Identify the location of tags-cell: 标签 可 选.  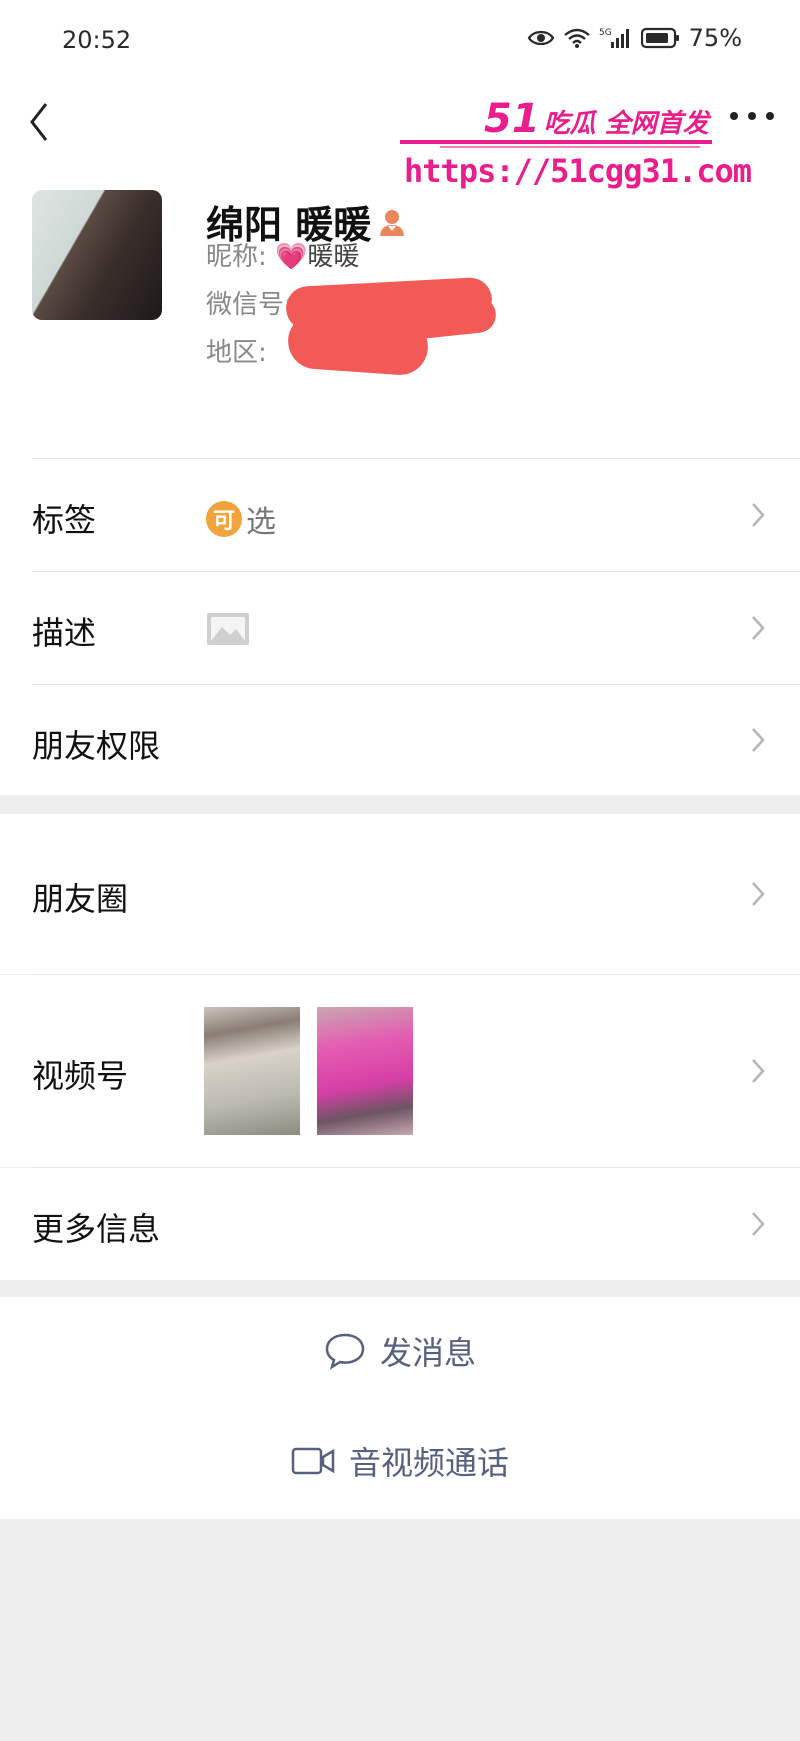
(400, 515).